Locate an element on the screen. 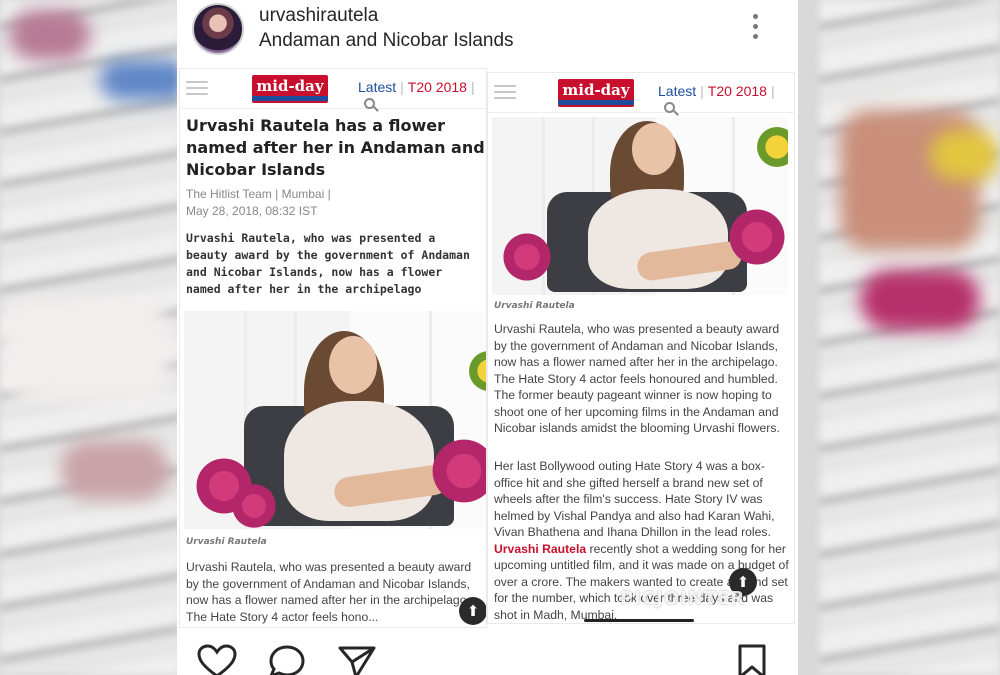 The width and height of the screenshot is (1000, 675). share-icon is located at coordinates (357, 659).